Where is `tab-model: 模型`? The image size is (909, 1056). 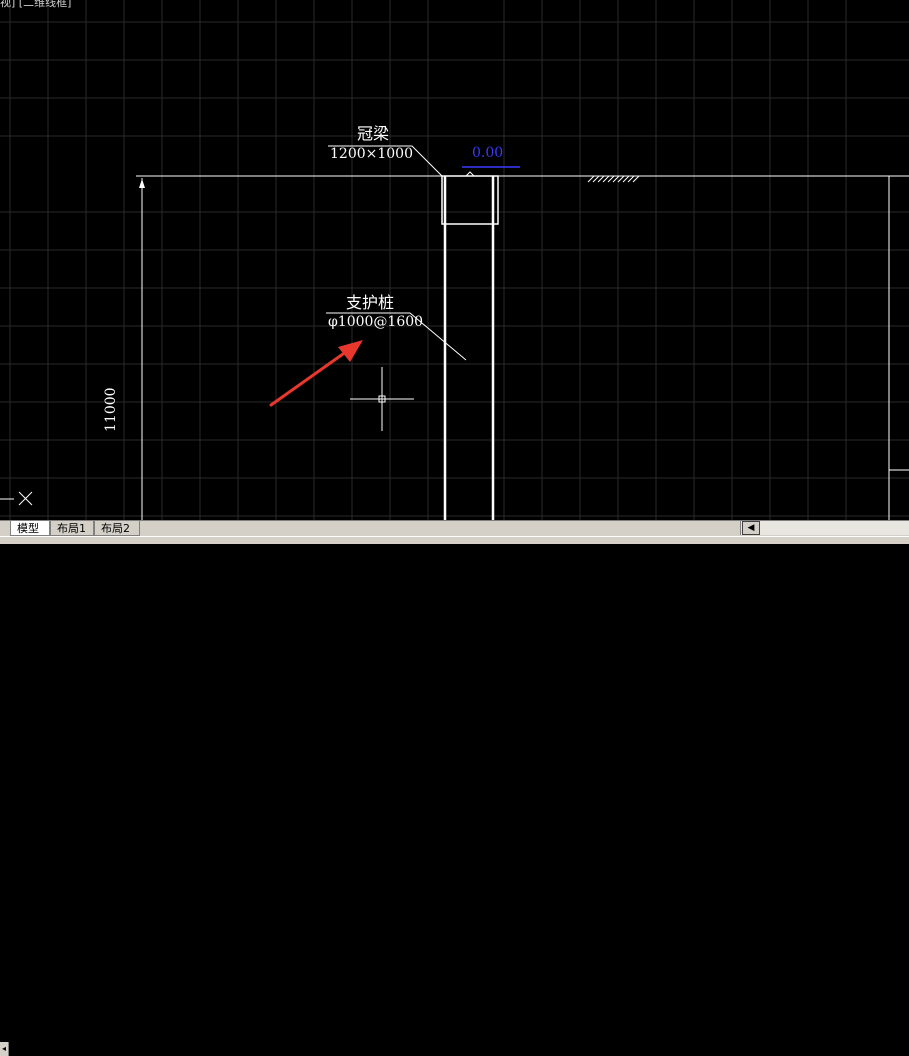
tab-model: 模型 is located at coordinates (30, 528).